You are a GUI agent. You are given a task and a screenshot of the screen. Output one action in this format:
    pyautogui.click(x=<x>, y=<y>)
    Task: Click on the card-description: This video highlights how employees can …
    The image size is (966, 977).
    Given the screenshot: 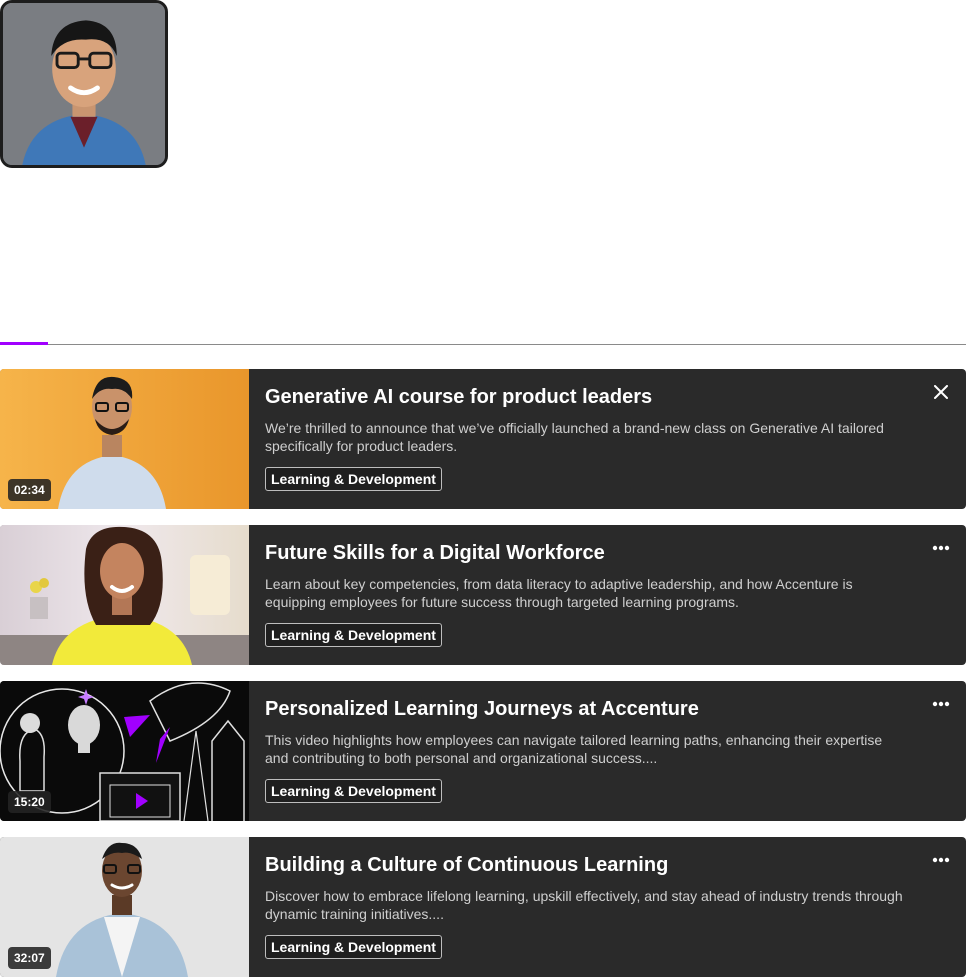 What is the action you would take?
    pyautogui.click(x=574, y=749)
    